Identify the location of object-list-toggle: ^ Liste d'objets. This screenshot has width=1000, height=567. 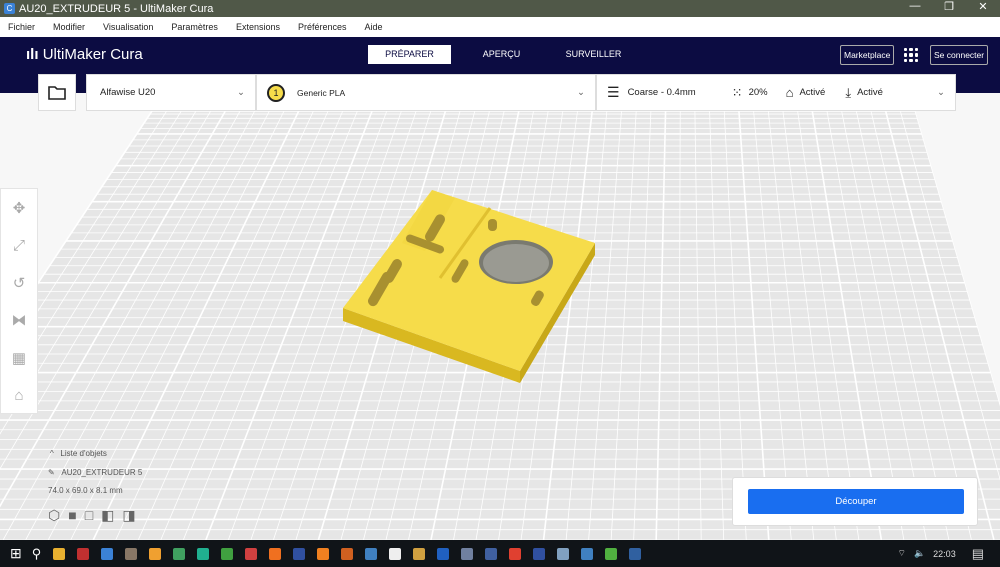
(97, 453).